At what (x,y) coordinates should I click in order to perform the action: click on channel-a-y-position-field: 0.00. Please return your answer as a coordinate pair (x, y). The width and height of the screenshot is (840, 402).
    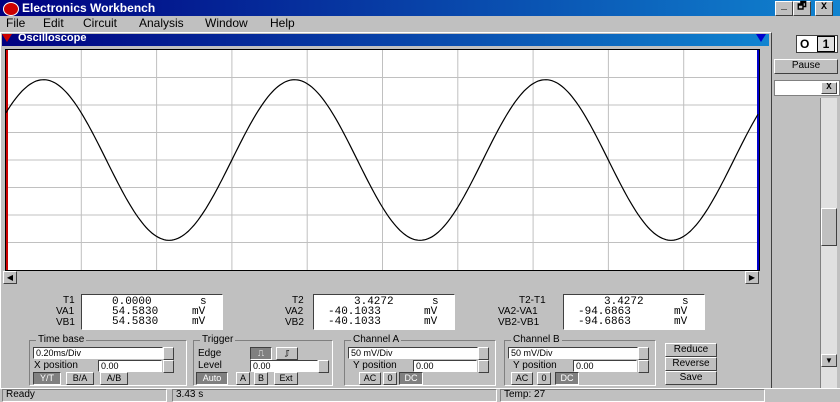
    Looking at the image, I should click on (445, 366).